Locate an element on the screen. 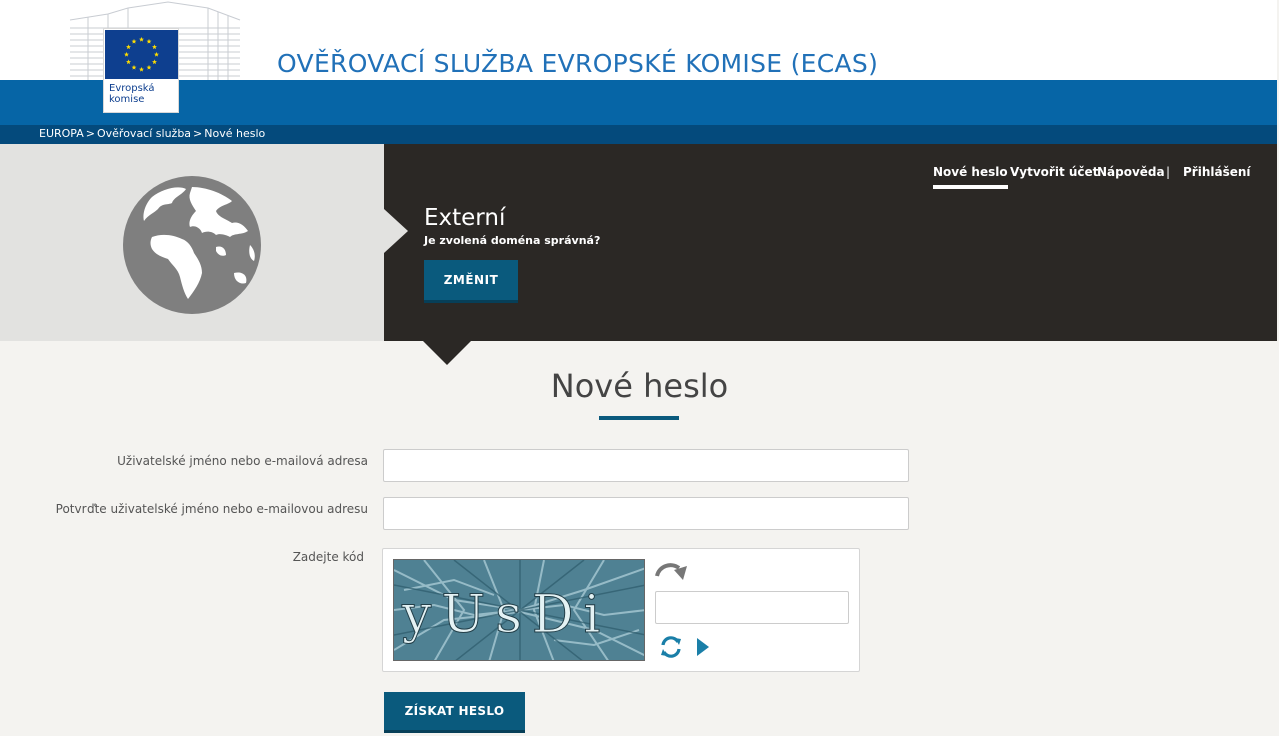 The image size is (1279, 736). logo-text-line2: komise is located at coordinates (127, 99).